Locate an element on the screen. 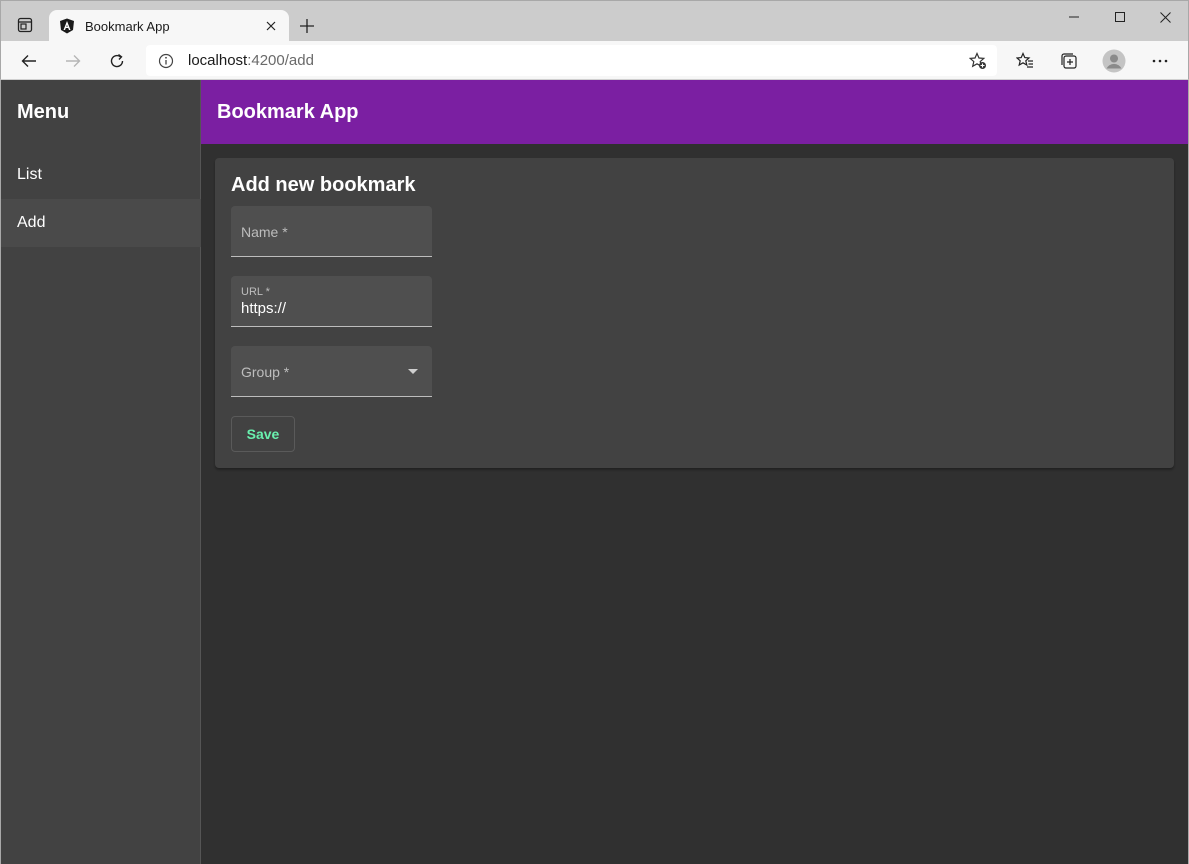 Image resolution: width=1189 pixels, height=864 pixels. url-field: URL * is located at coordinates (331, 301).